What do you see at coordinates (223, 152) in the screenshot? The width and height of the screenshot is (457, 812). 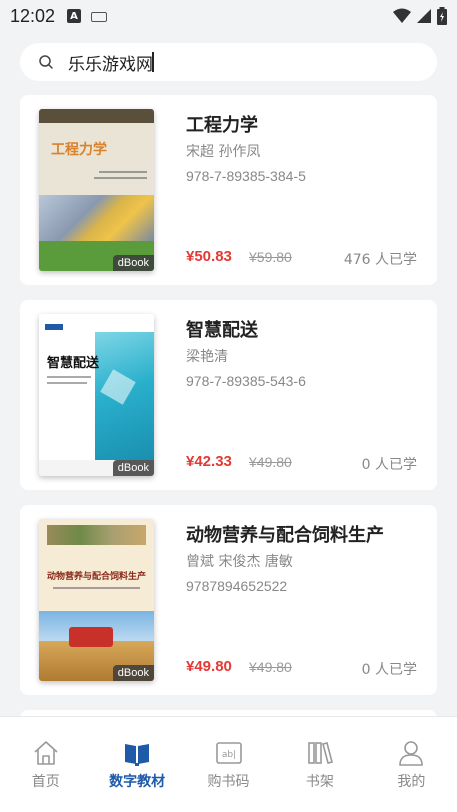 I see `book-author: 宋超 孙作凤` at bounding box center [223, 152].